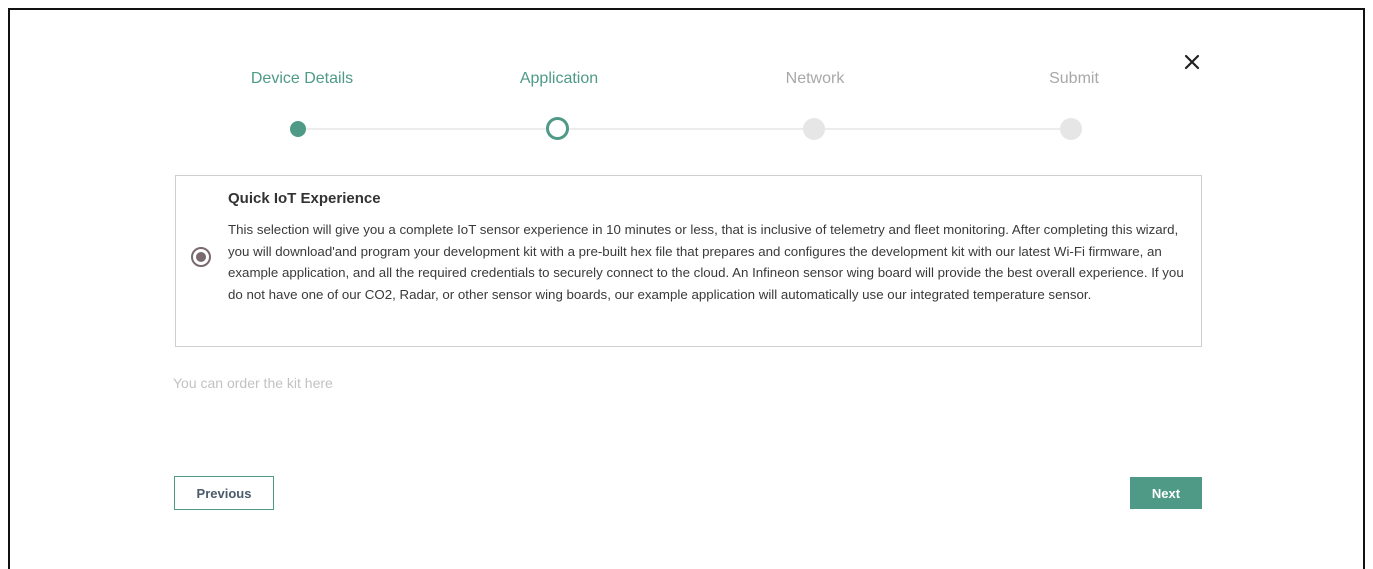 This screenshot has width=1373, height=569. Describe the element at coordinates (1071, 129) in the screenshot. I see `step-dot-submit` at that location.